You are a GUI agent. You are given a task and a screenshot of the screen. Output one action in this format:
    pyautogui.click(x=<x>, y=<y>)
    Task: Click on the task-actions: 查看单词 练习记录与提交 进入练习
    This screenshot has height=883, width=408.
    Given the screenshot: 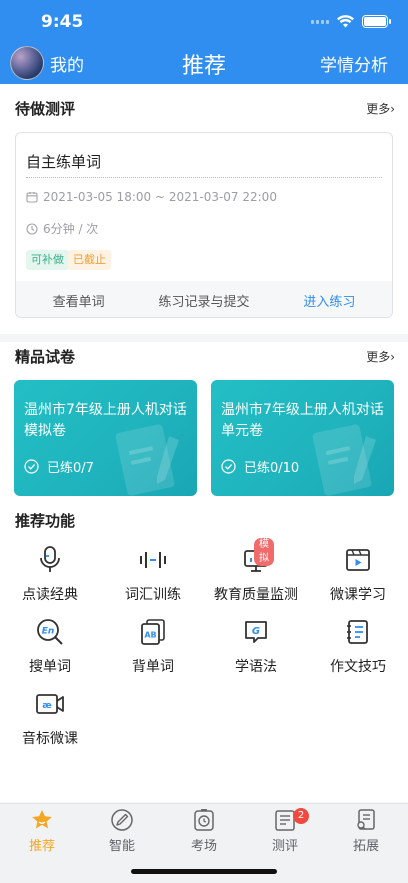 What is the action you would take?
    pyautogui.click(x=204, y=299)
    